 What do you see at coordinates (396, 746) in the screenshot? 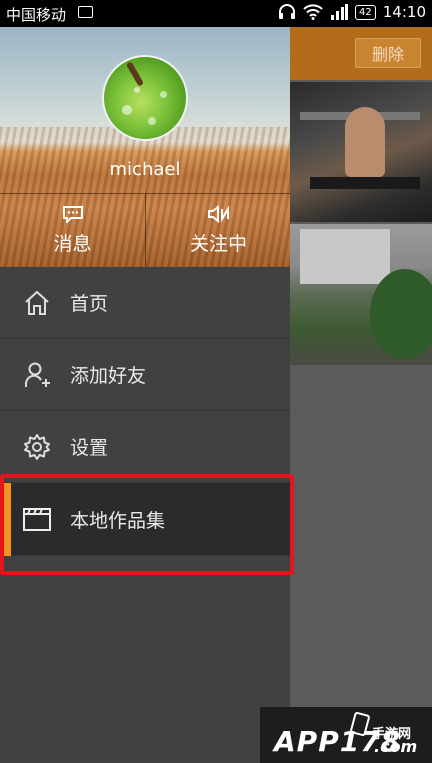
I see `watermark-domain: .com` at bounding box center [396, 746].